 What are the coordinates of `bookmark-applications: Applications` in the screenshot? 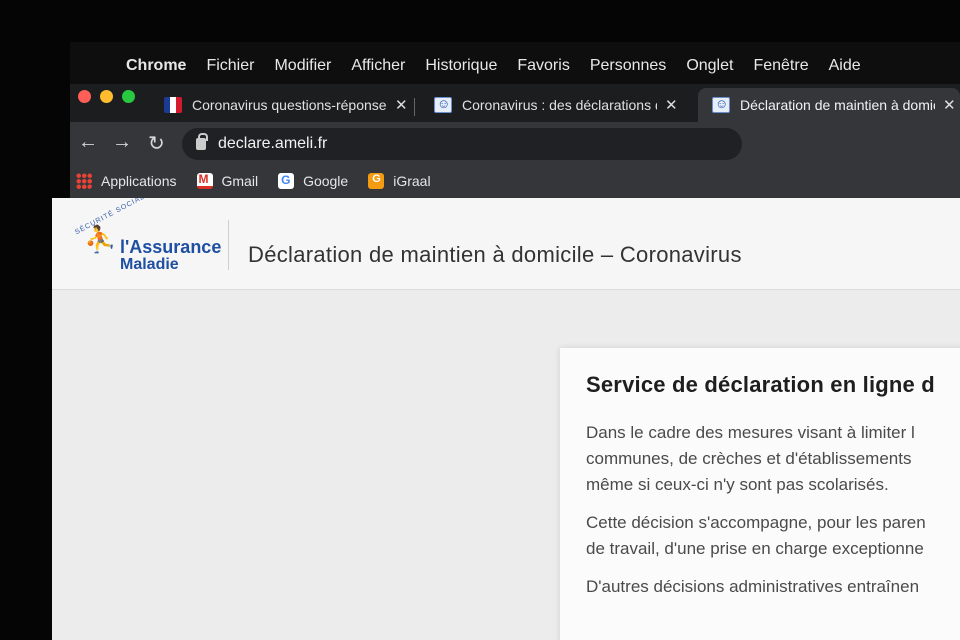 It's located at (126, 181).